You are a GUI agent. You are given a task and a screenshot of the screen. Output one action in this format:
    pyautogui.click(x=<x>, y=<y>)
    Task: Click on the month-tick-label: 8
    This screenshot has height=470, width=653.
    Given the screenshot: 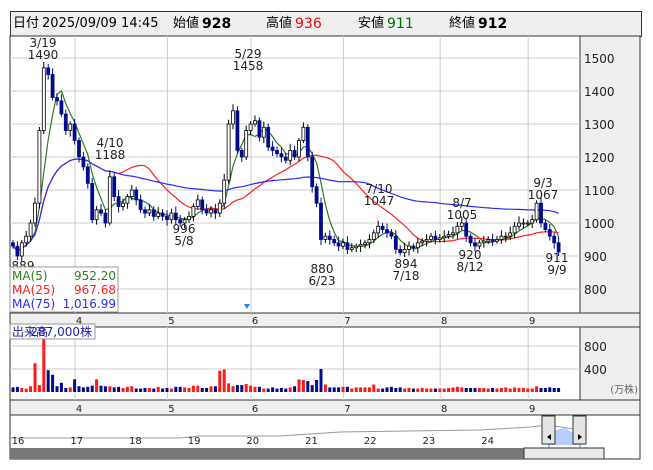 What is the action you would take?
    pyautogui.click(x=444, y=409)
    